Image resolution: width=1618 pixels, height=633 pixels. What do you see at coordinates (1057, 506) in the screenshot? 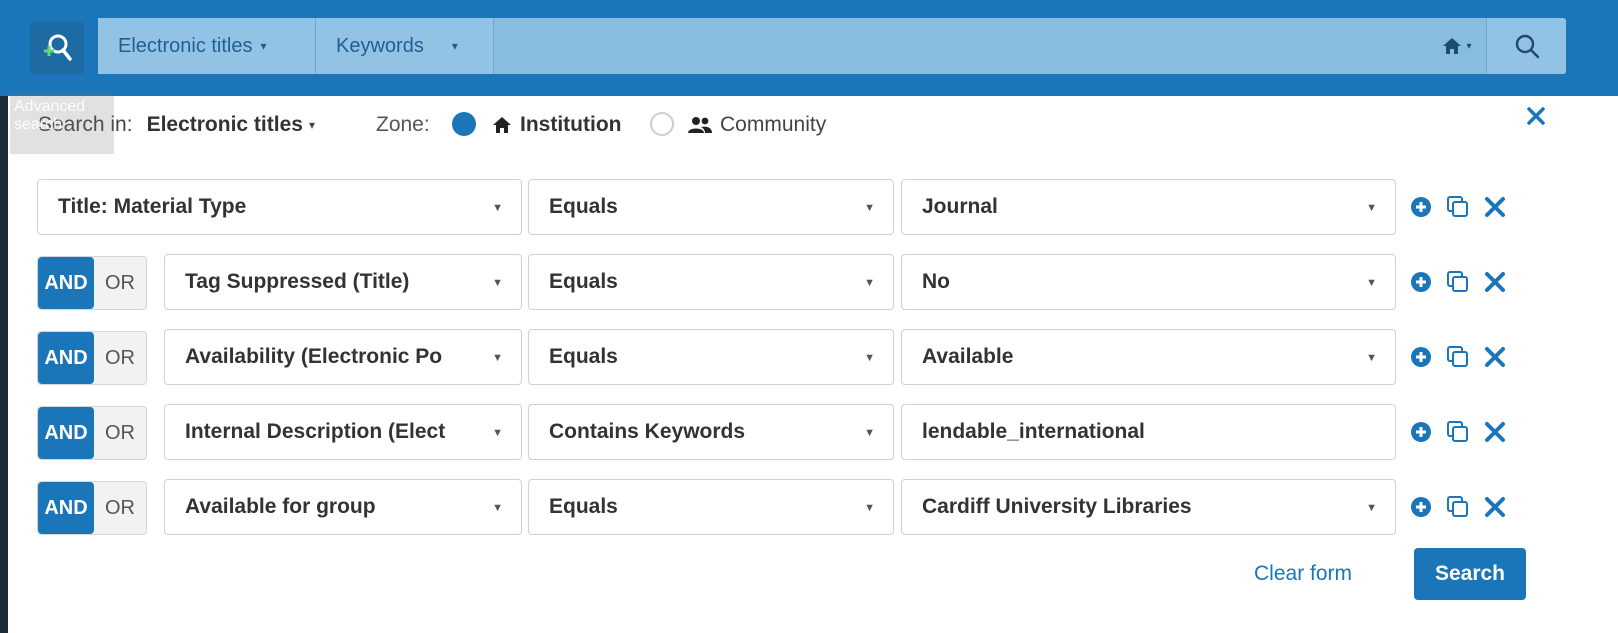
I see `value-select-value: Cardiff University Libraries` at bounding box center [1057, 506].